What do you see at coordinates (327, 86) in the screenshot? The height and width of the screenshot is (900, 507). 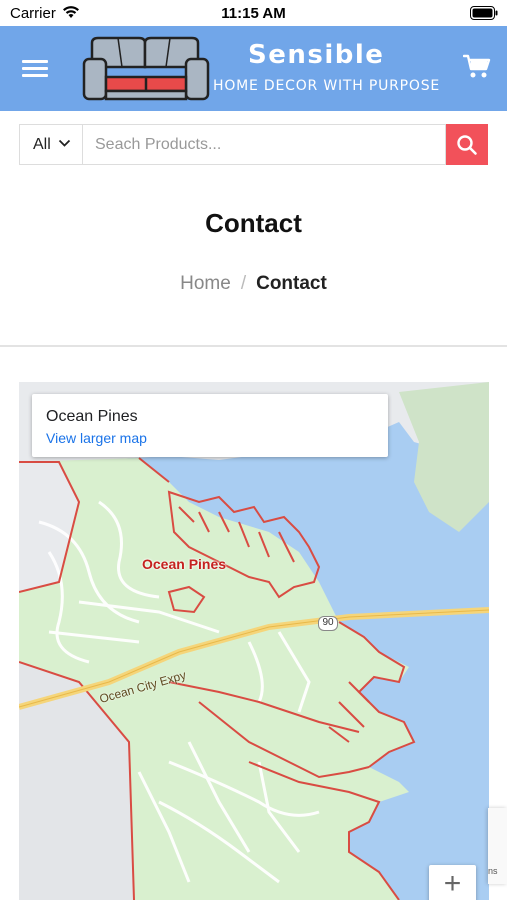 I see `brand-tagline: HOME DECOR WITH PURPOSE` at bounding box center [327, 86].